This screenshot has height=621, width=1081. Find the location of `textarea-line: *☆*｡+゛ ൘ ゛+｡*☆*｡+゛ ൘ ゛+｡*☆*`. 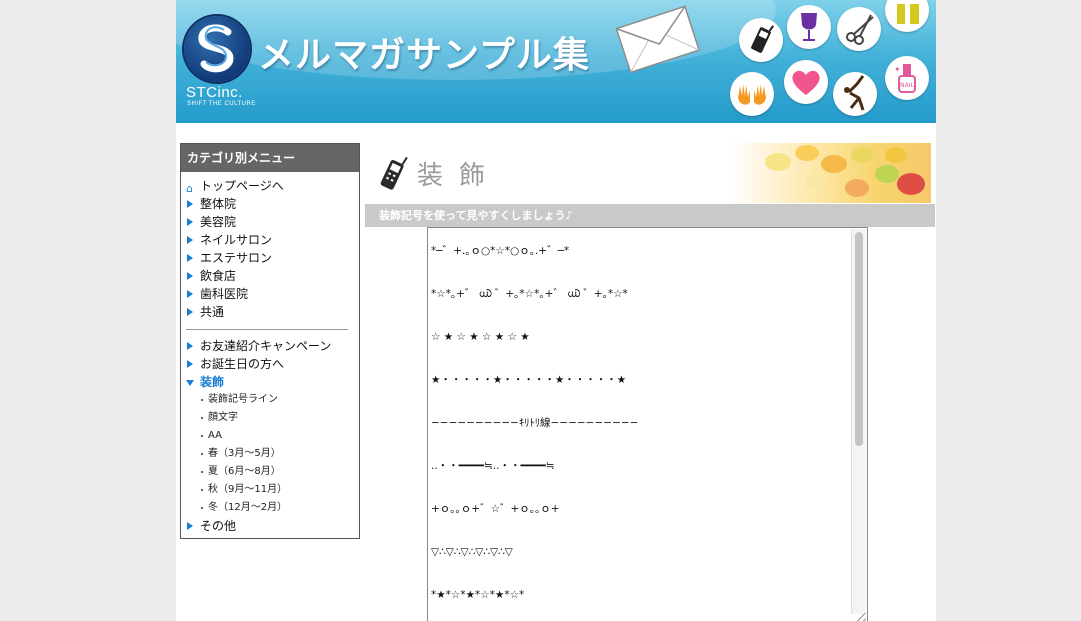

textarea-line: *☆*｡+゛ ൘ ゛+｡*☆*｡+゛ ൘ ゛+｡*☆* is located at coordinates (529, 294).